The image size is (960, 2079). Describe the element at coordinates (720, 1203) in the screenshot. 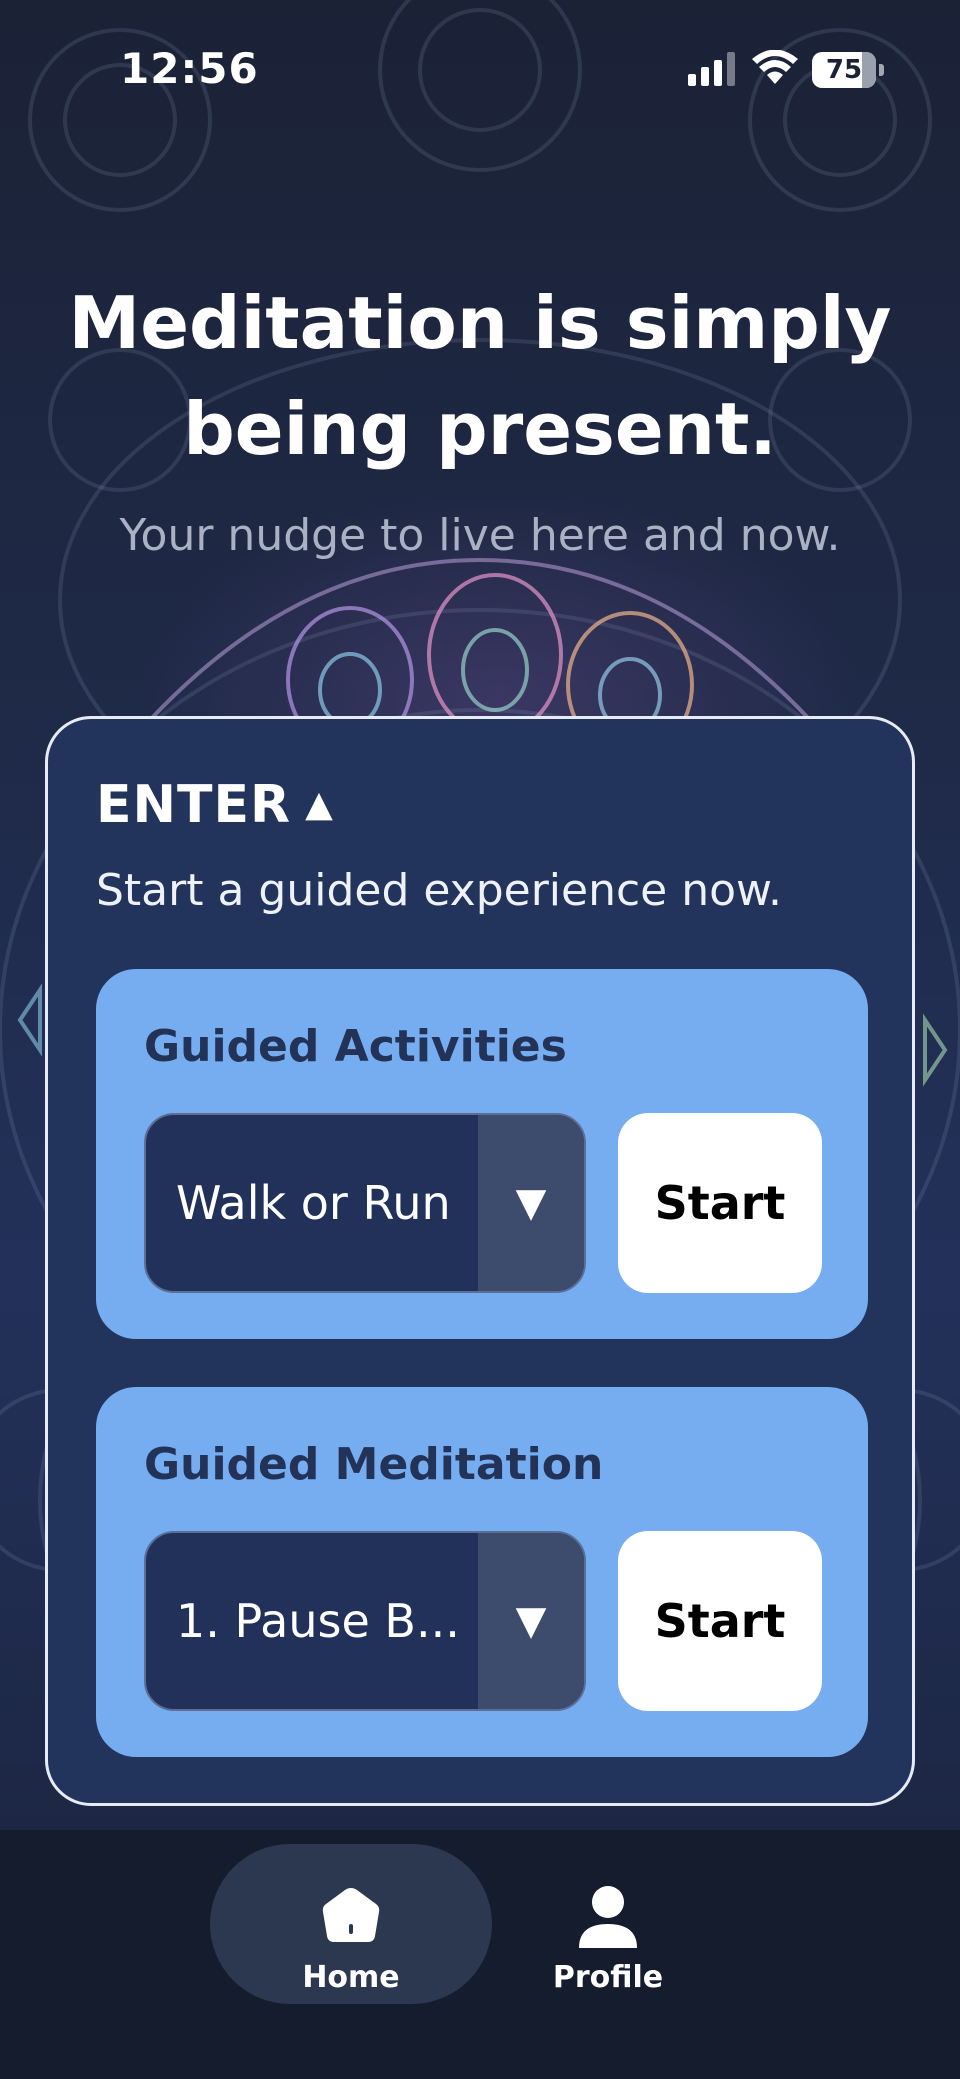

I see `start-activity-button: Start` at that location.